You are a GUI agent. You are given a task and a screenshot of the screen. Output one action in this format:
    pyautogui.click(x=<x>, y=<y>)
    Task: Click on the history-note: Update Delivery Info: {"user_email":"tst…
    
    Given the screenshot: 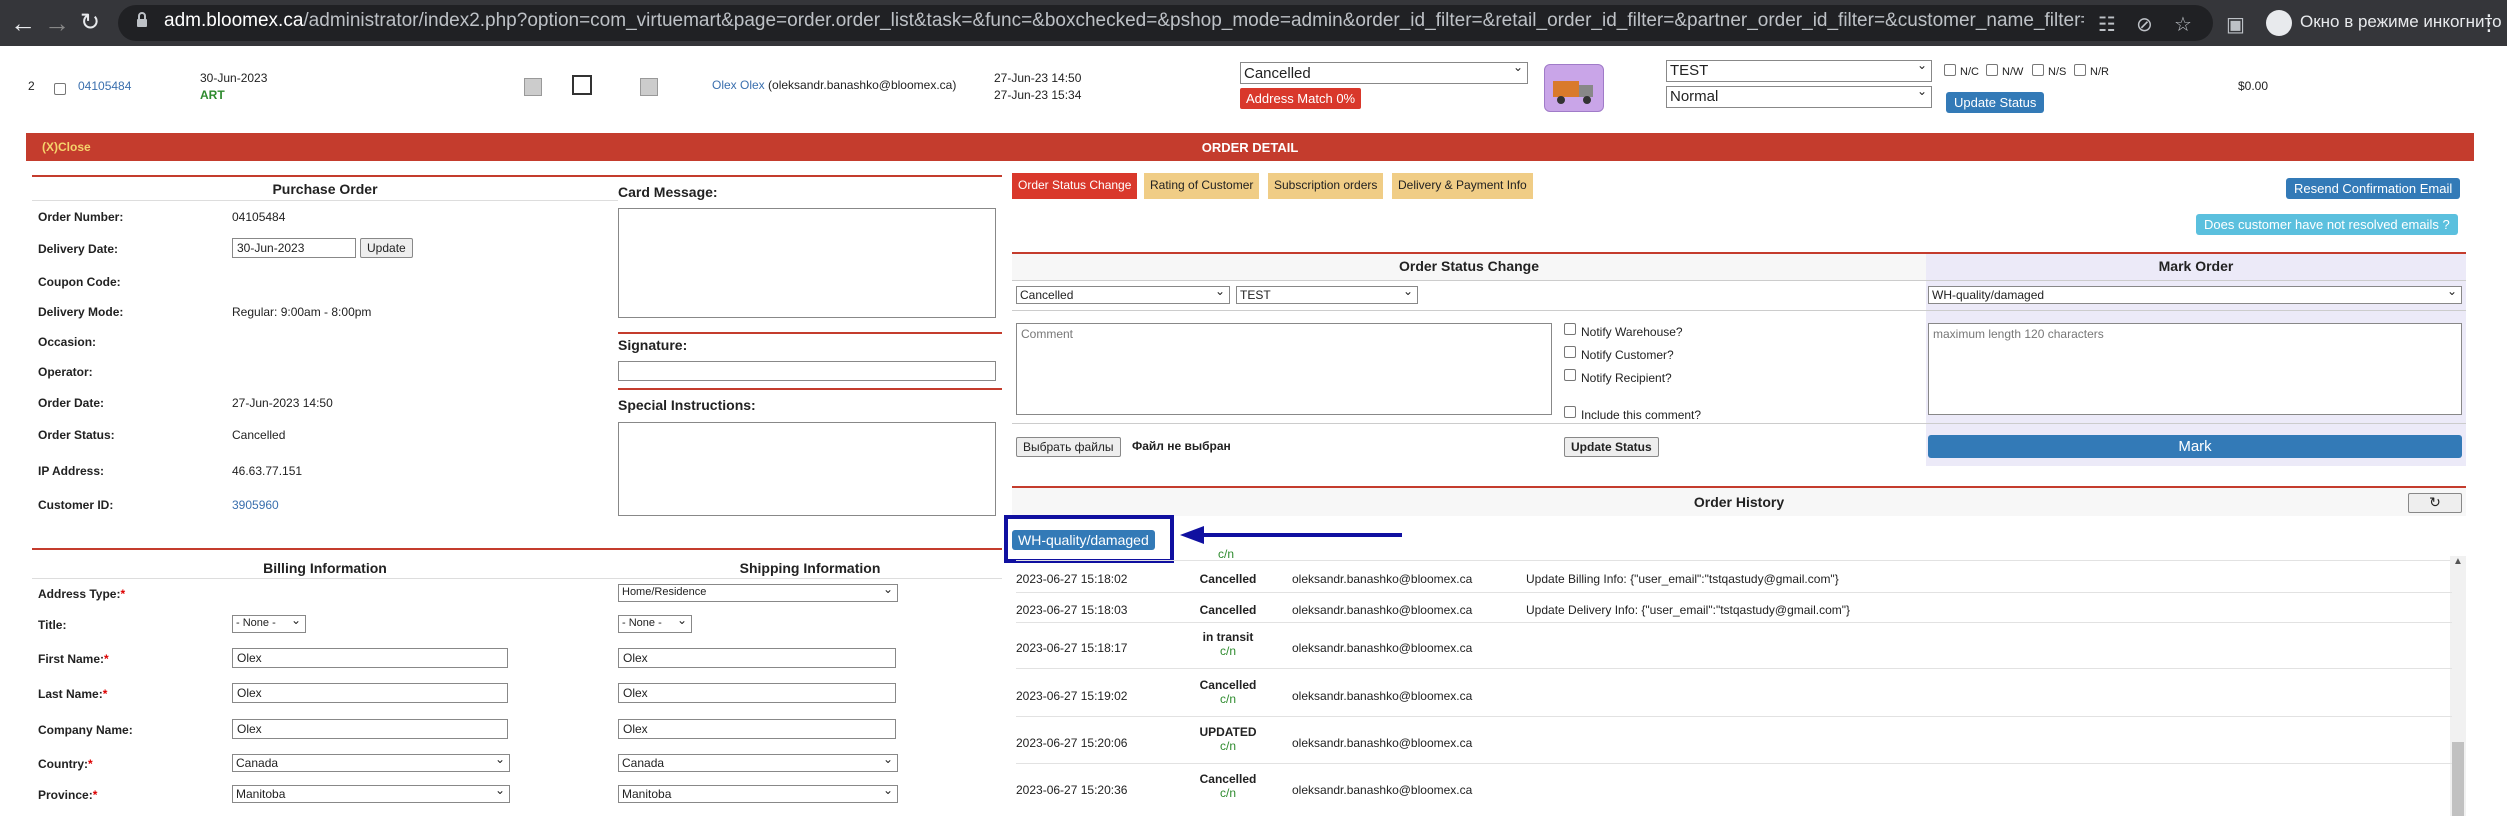 What is the action you would take?
    pyautogui.click(x=1688, y=610)
    